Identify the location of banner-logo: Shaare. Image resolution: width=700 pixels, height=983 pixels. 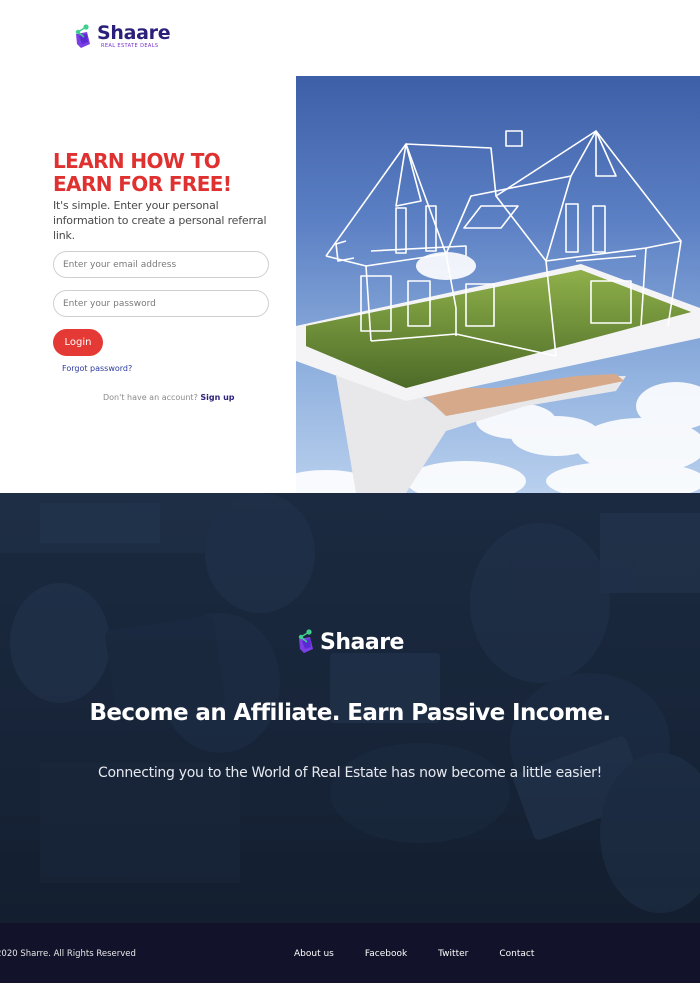
(350, 642).